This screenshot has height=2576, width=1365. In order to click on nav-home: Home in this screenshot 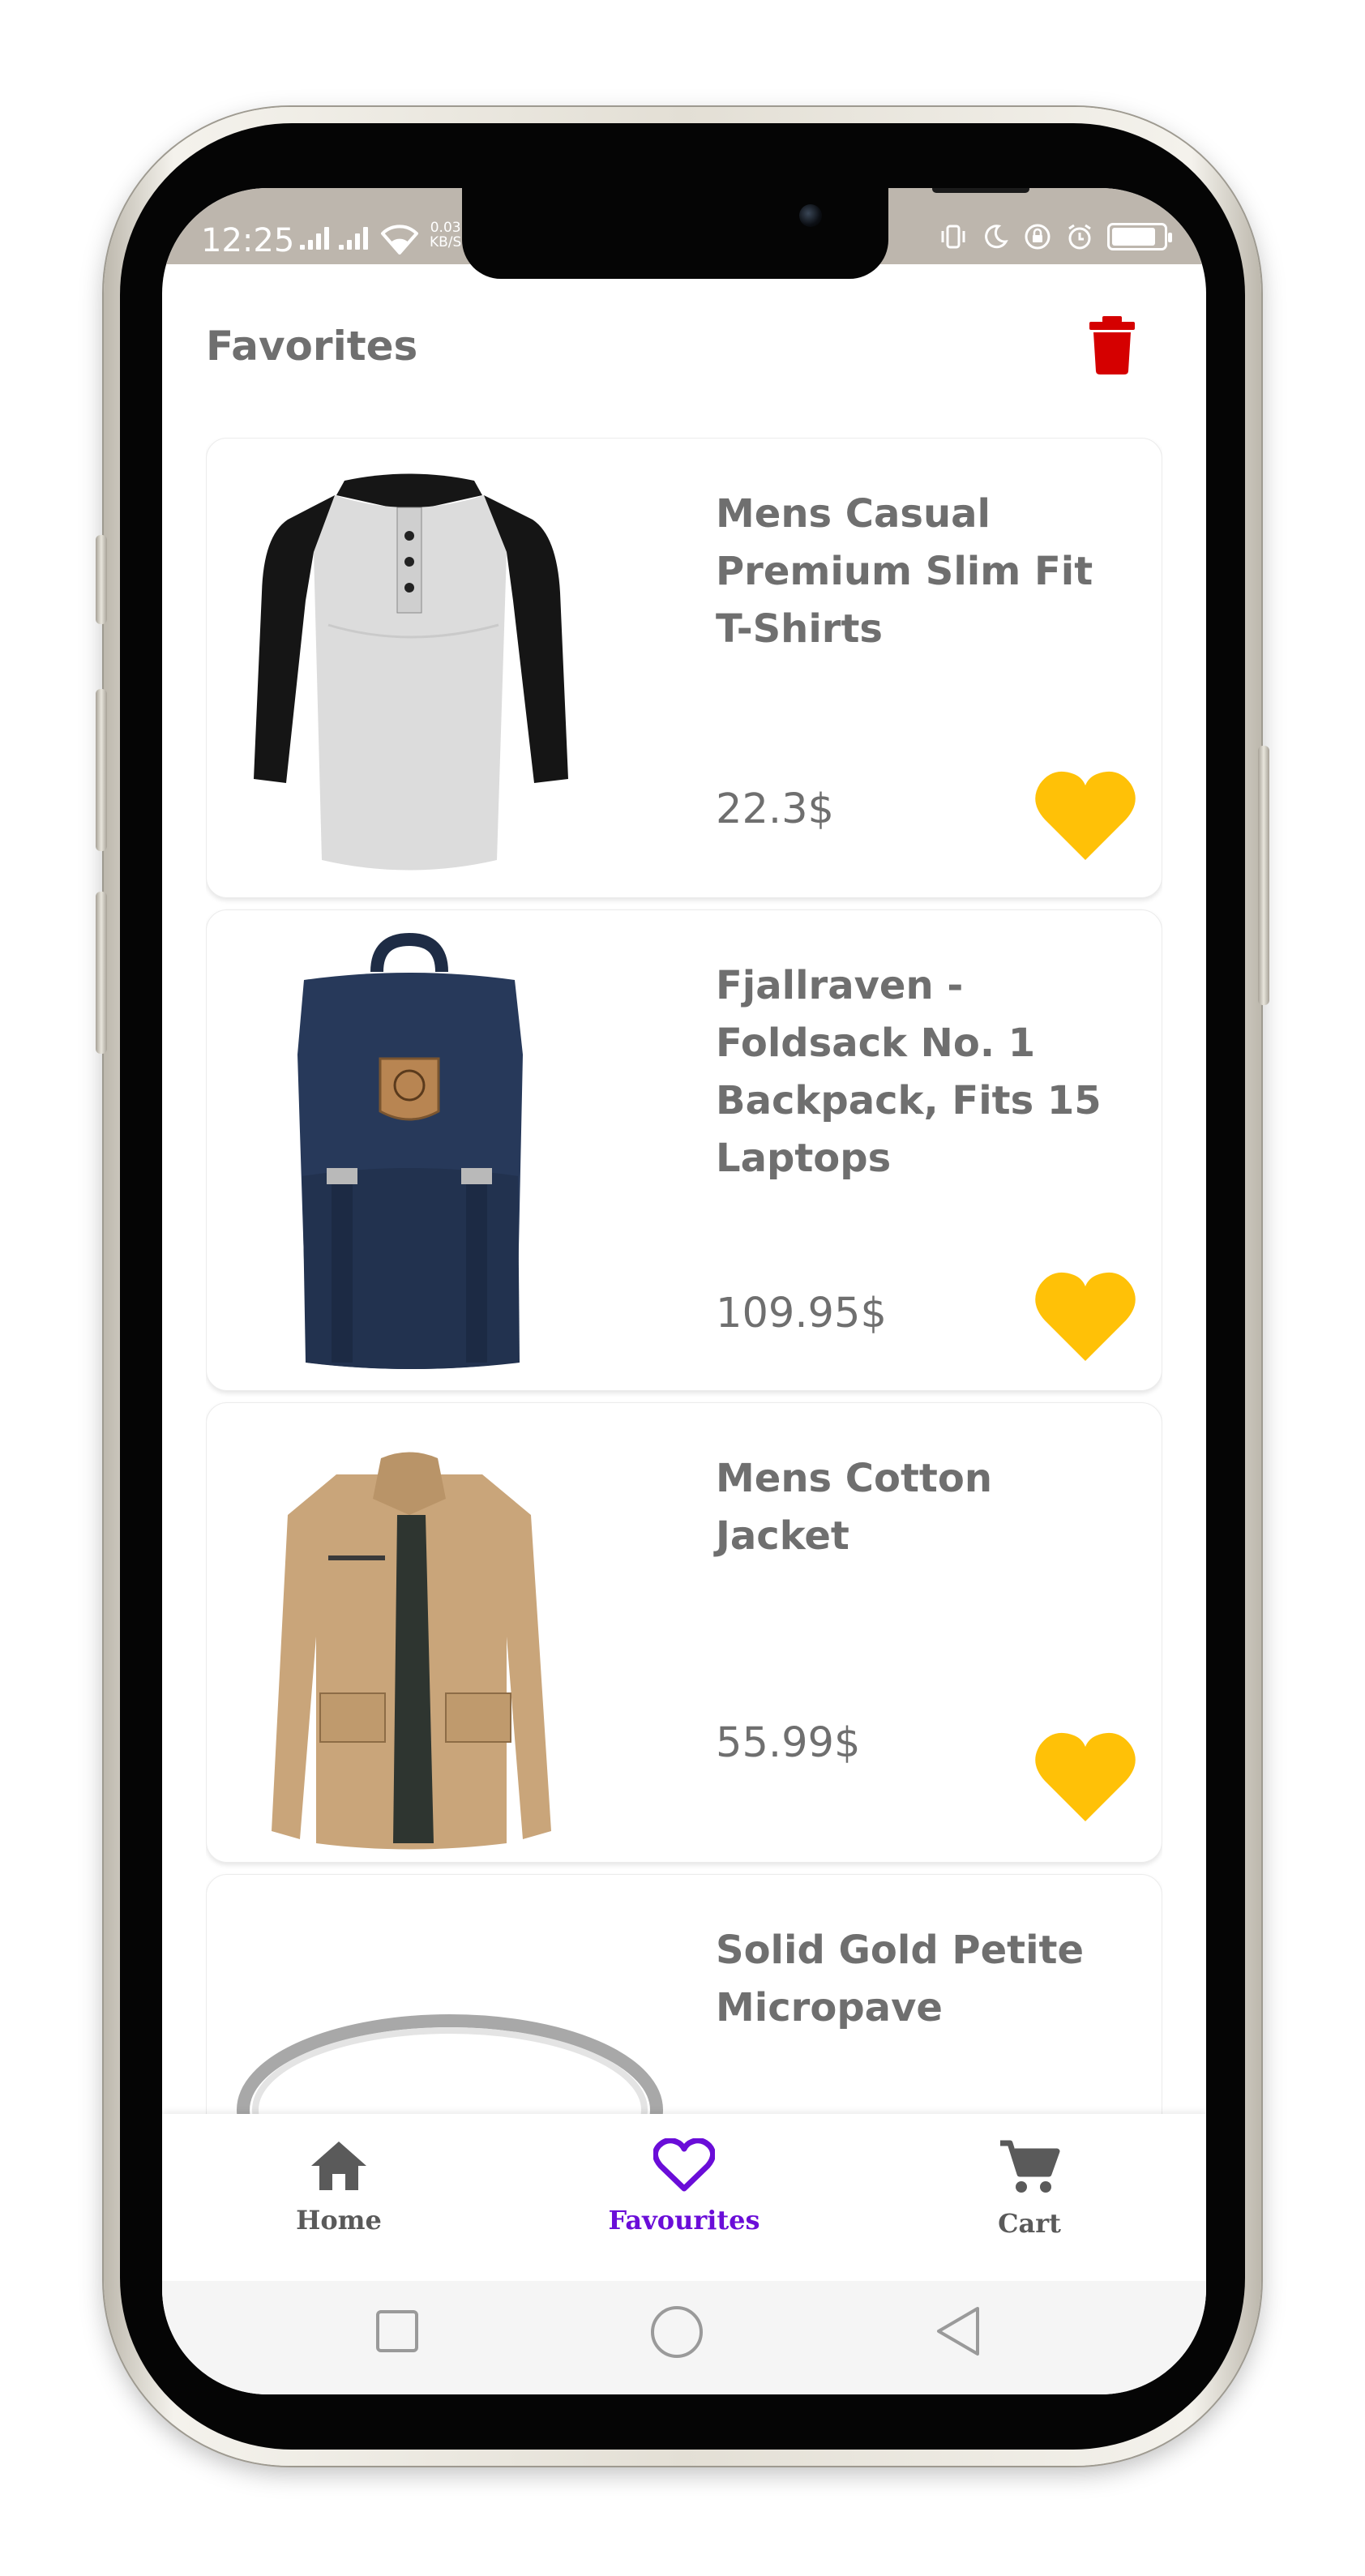, I will do `click(339, 2203)`.